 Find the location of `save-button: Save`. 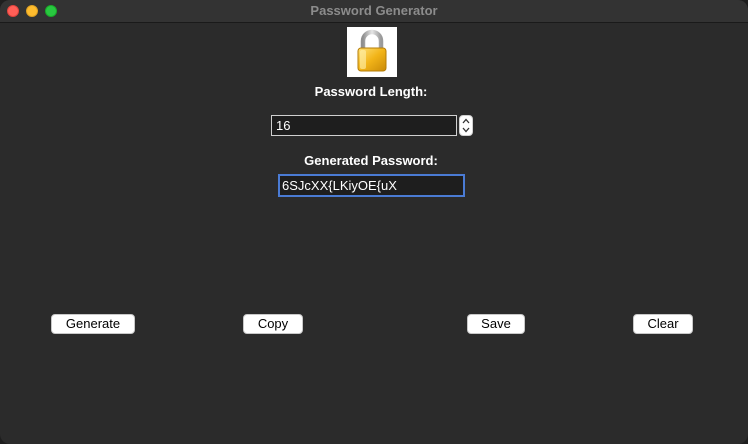

save-button: Save is located at coordinates (496, 324).